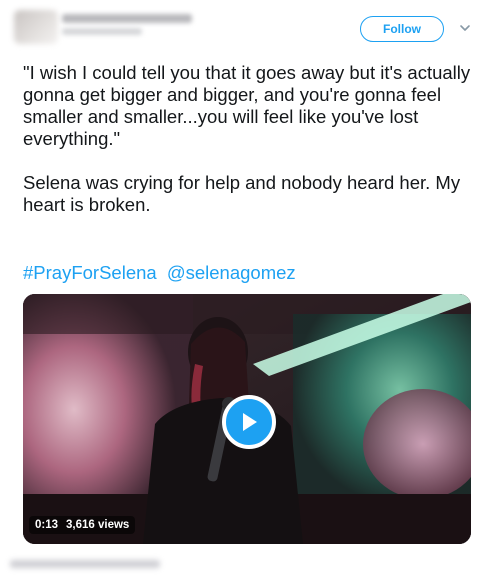  I want to click on footer-blurred, so click(85, 564).